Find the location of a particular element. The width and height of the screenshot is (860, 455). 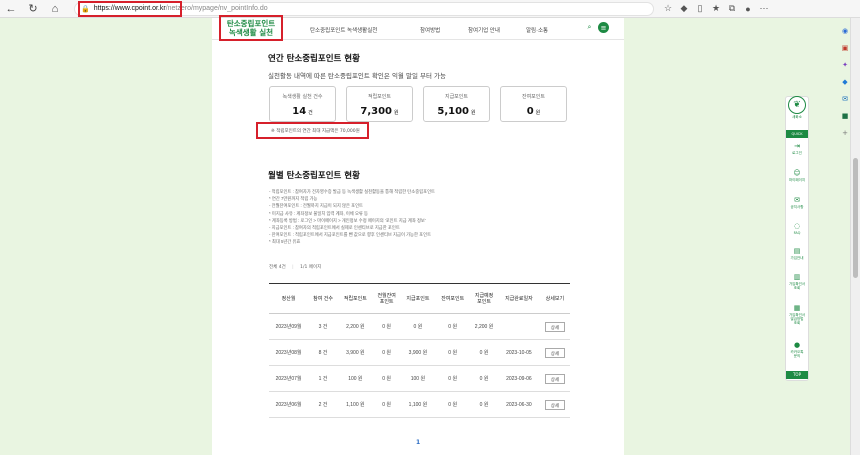

col-scheduled: 지급예정 포인트 is located at coordinates (484, 298).